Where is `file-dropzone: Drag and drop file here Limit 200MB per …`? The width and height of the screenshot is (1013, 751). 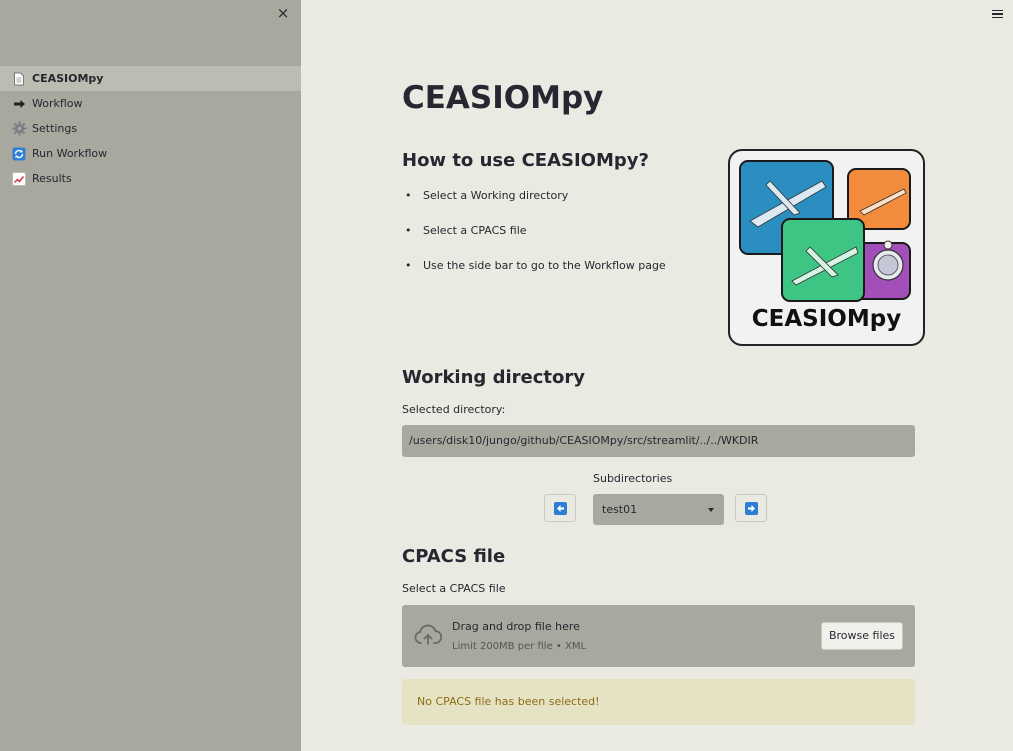
file-dropzone: Drag and drop file here Limit 200MB per … is located at coordinates (658, 636).